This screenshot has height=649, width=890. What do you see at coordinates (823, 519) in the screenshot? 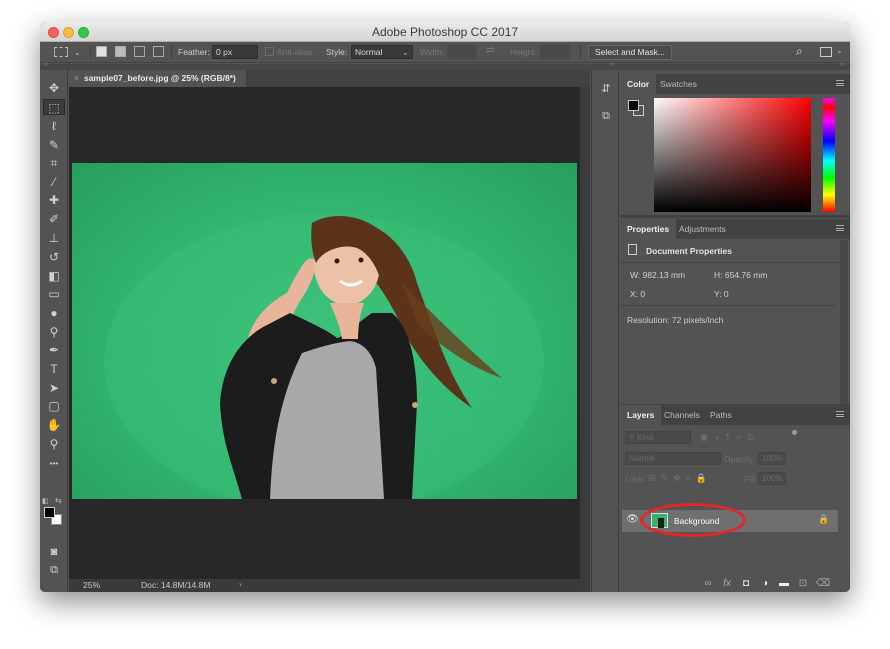
I see `lock-icon: 🔒` at bounding box center [823, 519].